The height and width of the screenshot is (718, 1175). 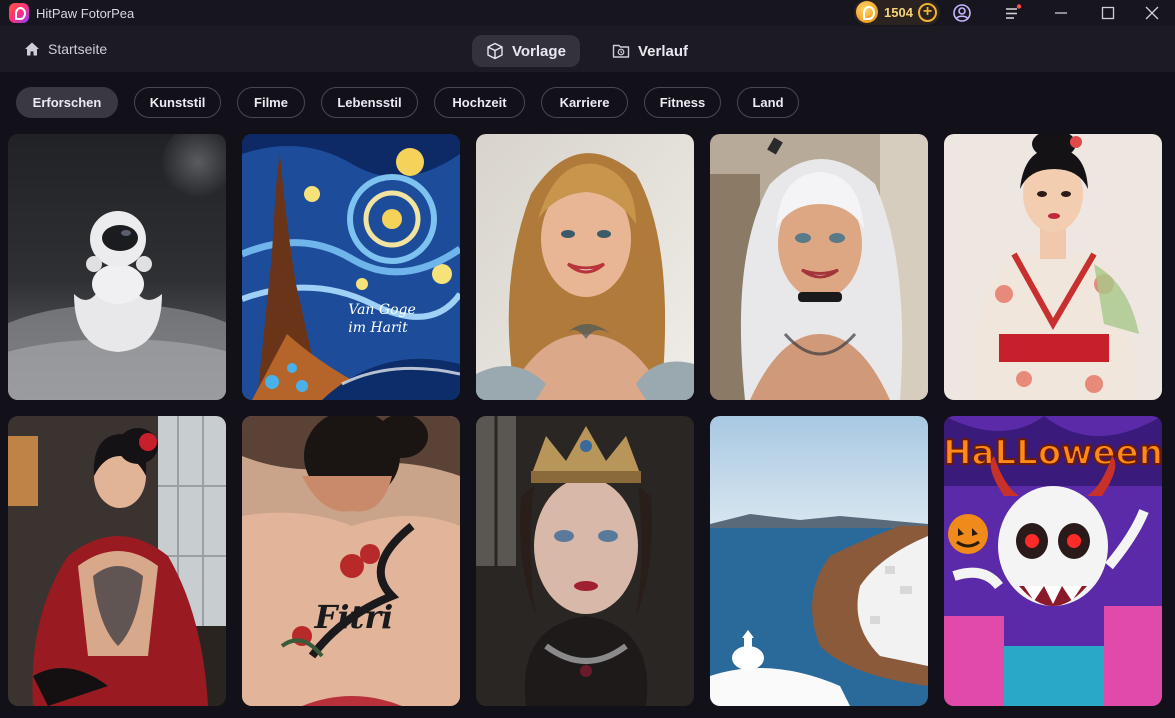 I want to click on credits-pill: 1504 +, so click(x=897, y=12).